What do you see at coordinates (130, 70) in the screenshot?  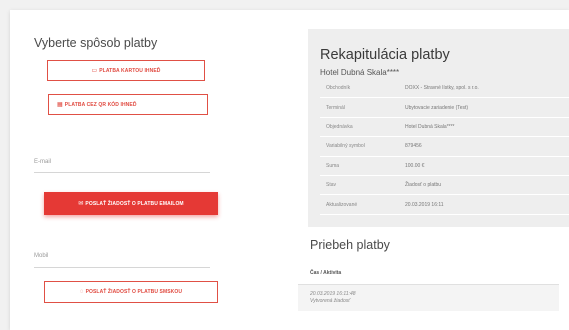 I see `pay-by-card-label: PLATBA KARTOU IHNEĎ` at bounding box center [130, 70].